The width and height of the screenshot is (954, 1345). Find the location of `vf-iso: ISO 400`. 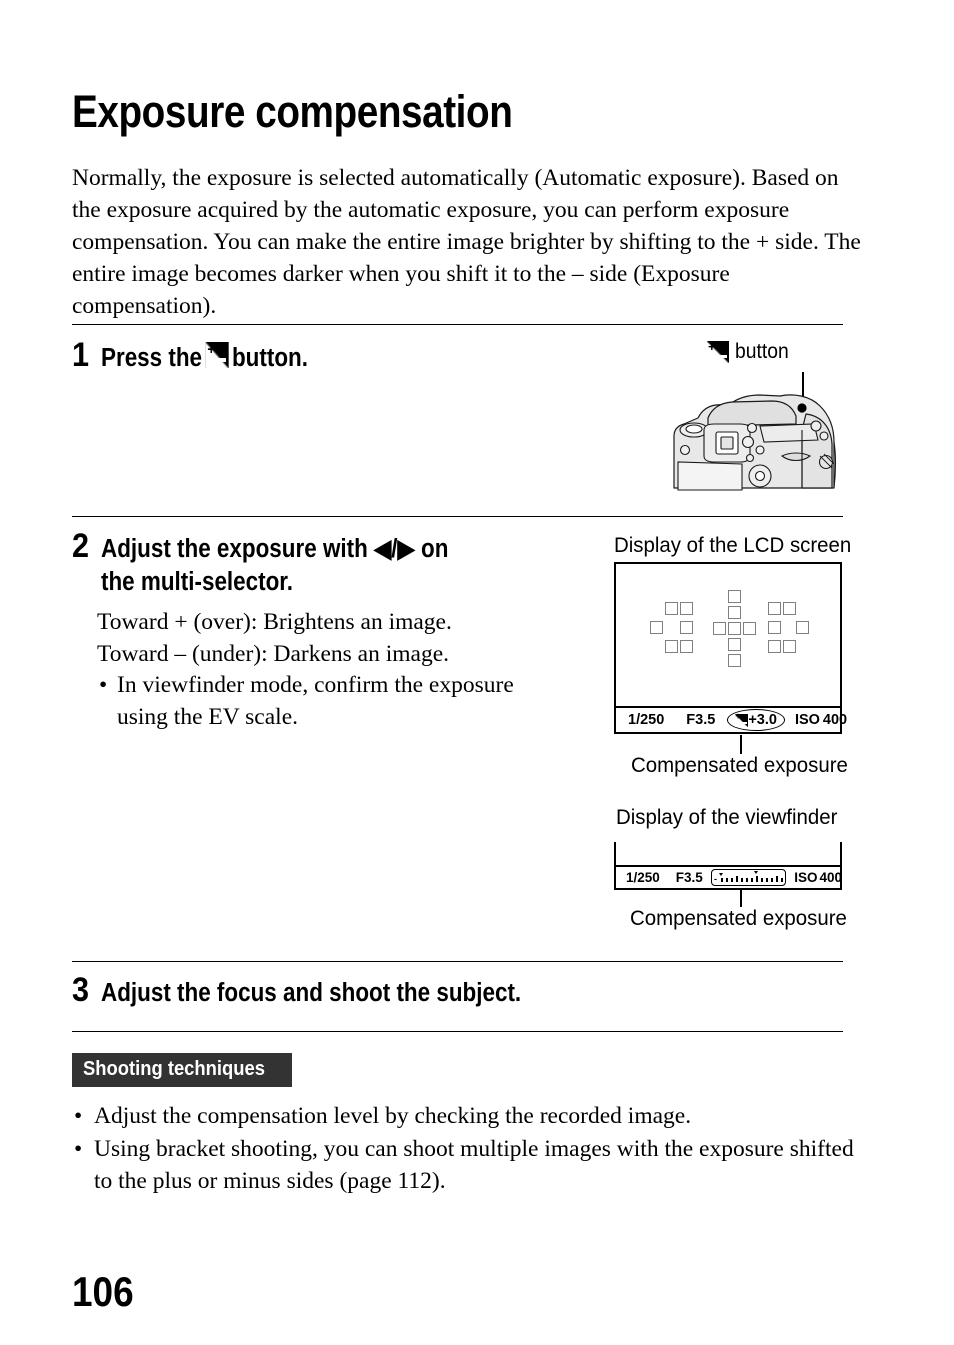

vf-iso: ISO 400 is located at coordinates (818, 877).